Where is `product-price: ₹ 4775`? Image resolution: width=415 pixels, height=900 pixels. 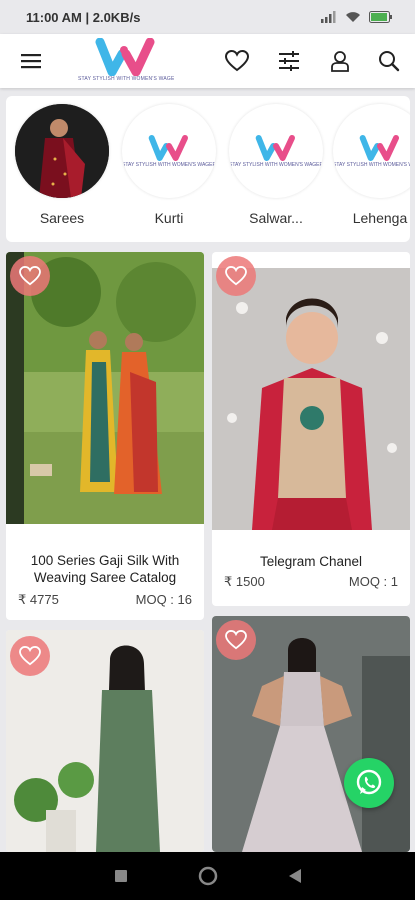
product-price: ₹ 4775 is located at coordinates (38, 599).